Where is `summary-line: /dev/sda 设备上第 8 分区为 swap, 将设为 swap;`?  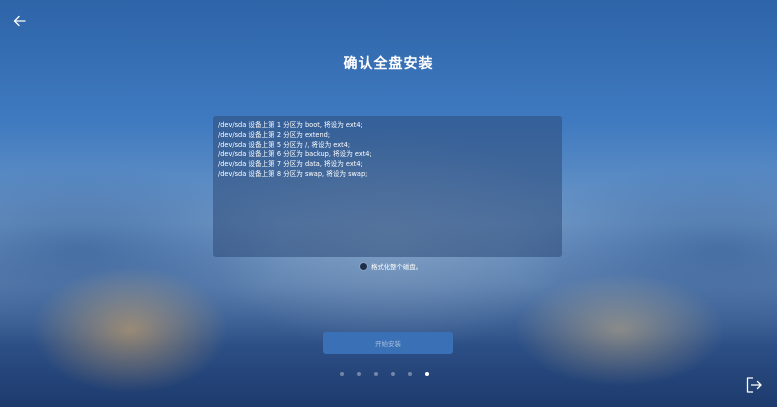 summary-line: /dev/sda 设备上第 8 分区为 swap, 将设为 swap; is located at coordinates (293, 173).